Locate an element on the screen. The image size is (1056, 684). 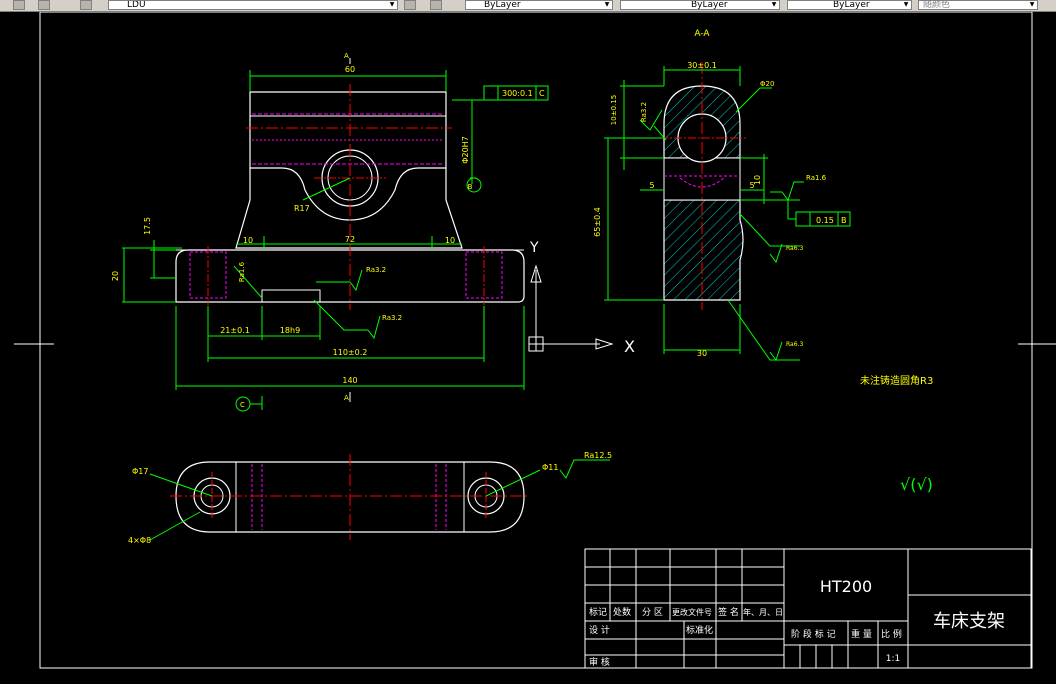
rough-side-low: Ra6.3 is located at coordinates (794, 248).